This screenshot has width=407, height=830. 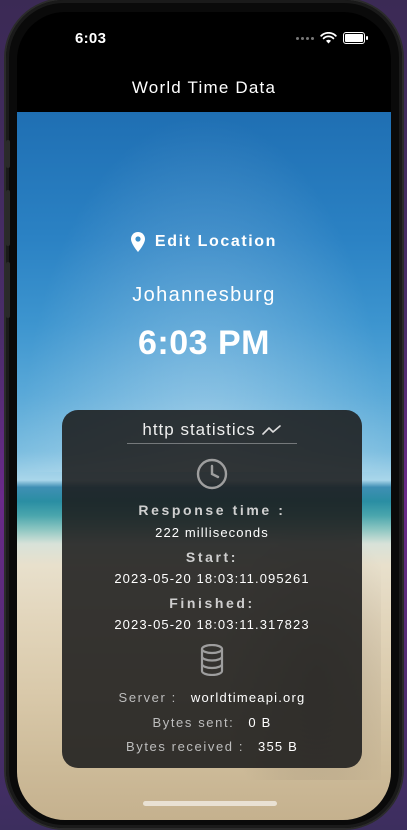 What do you see at coordinates (8, 290) in the screenshot?
I see `volume-down-button` at bounding box center [8, 290].